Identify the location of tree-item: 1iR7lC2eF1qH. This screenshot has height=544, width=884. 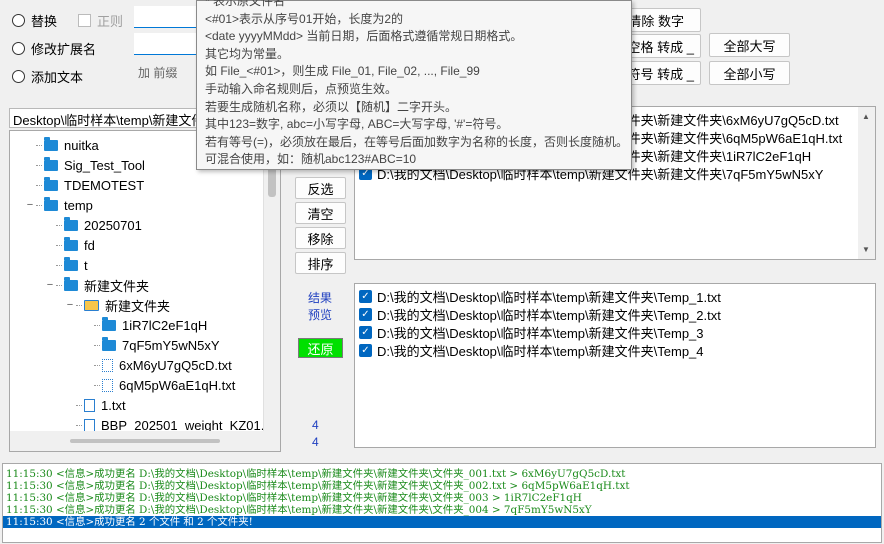
(144, 325).